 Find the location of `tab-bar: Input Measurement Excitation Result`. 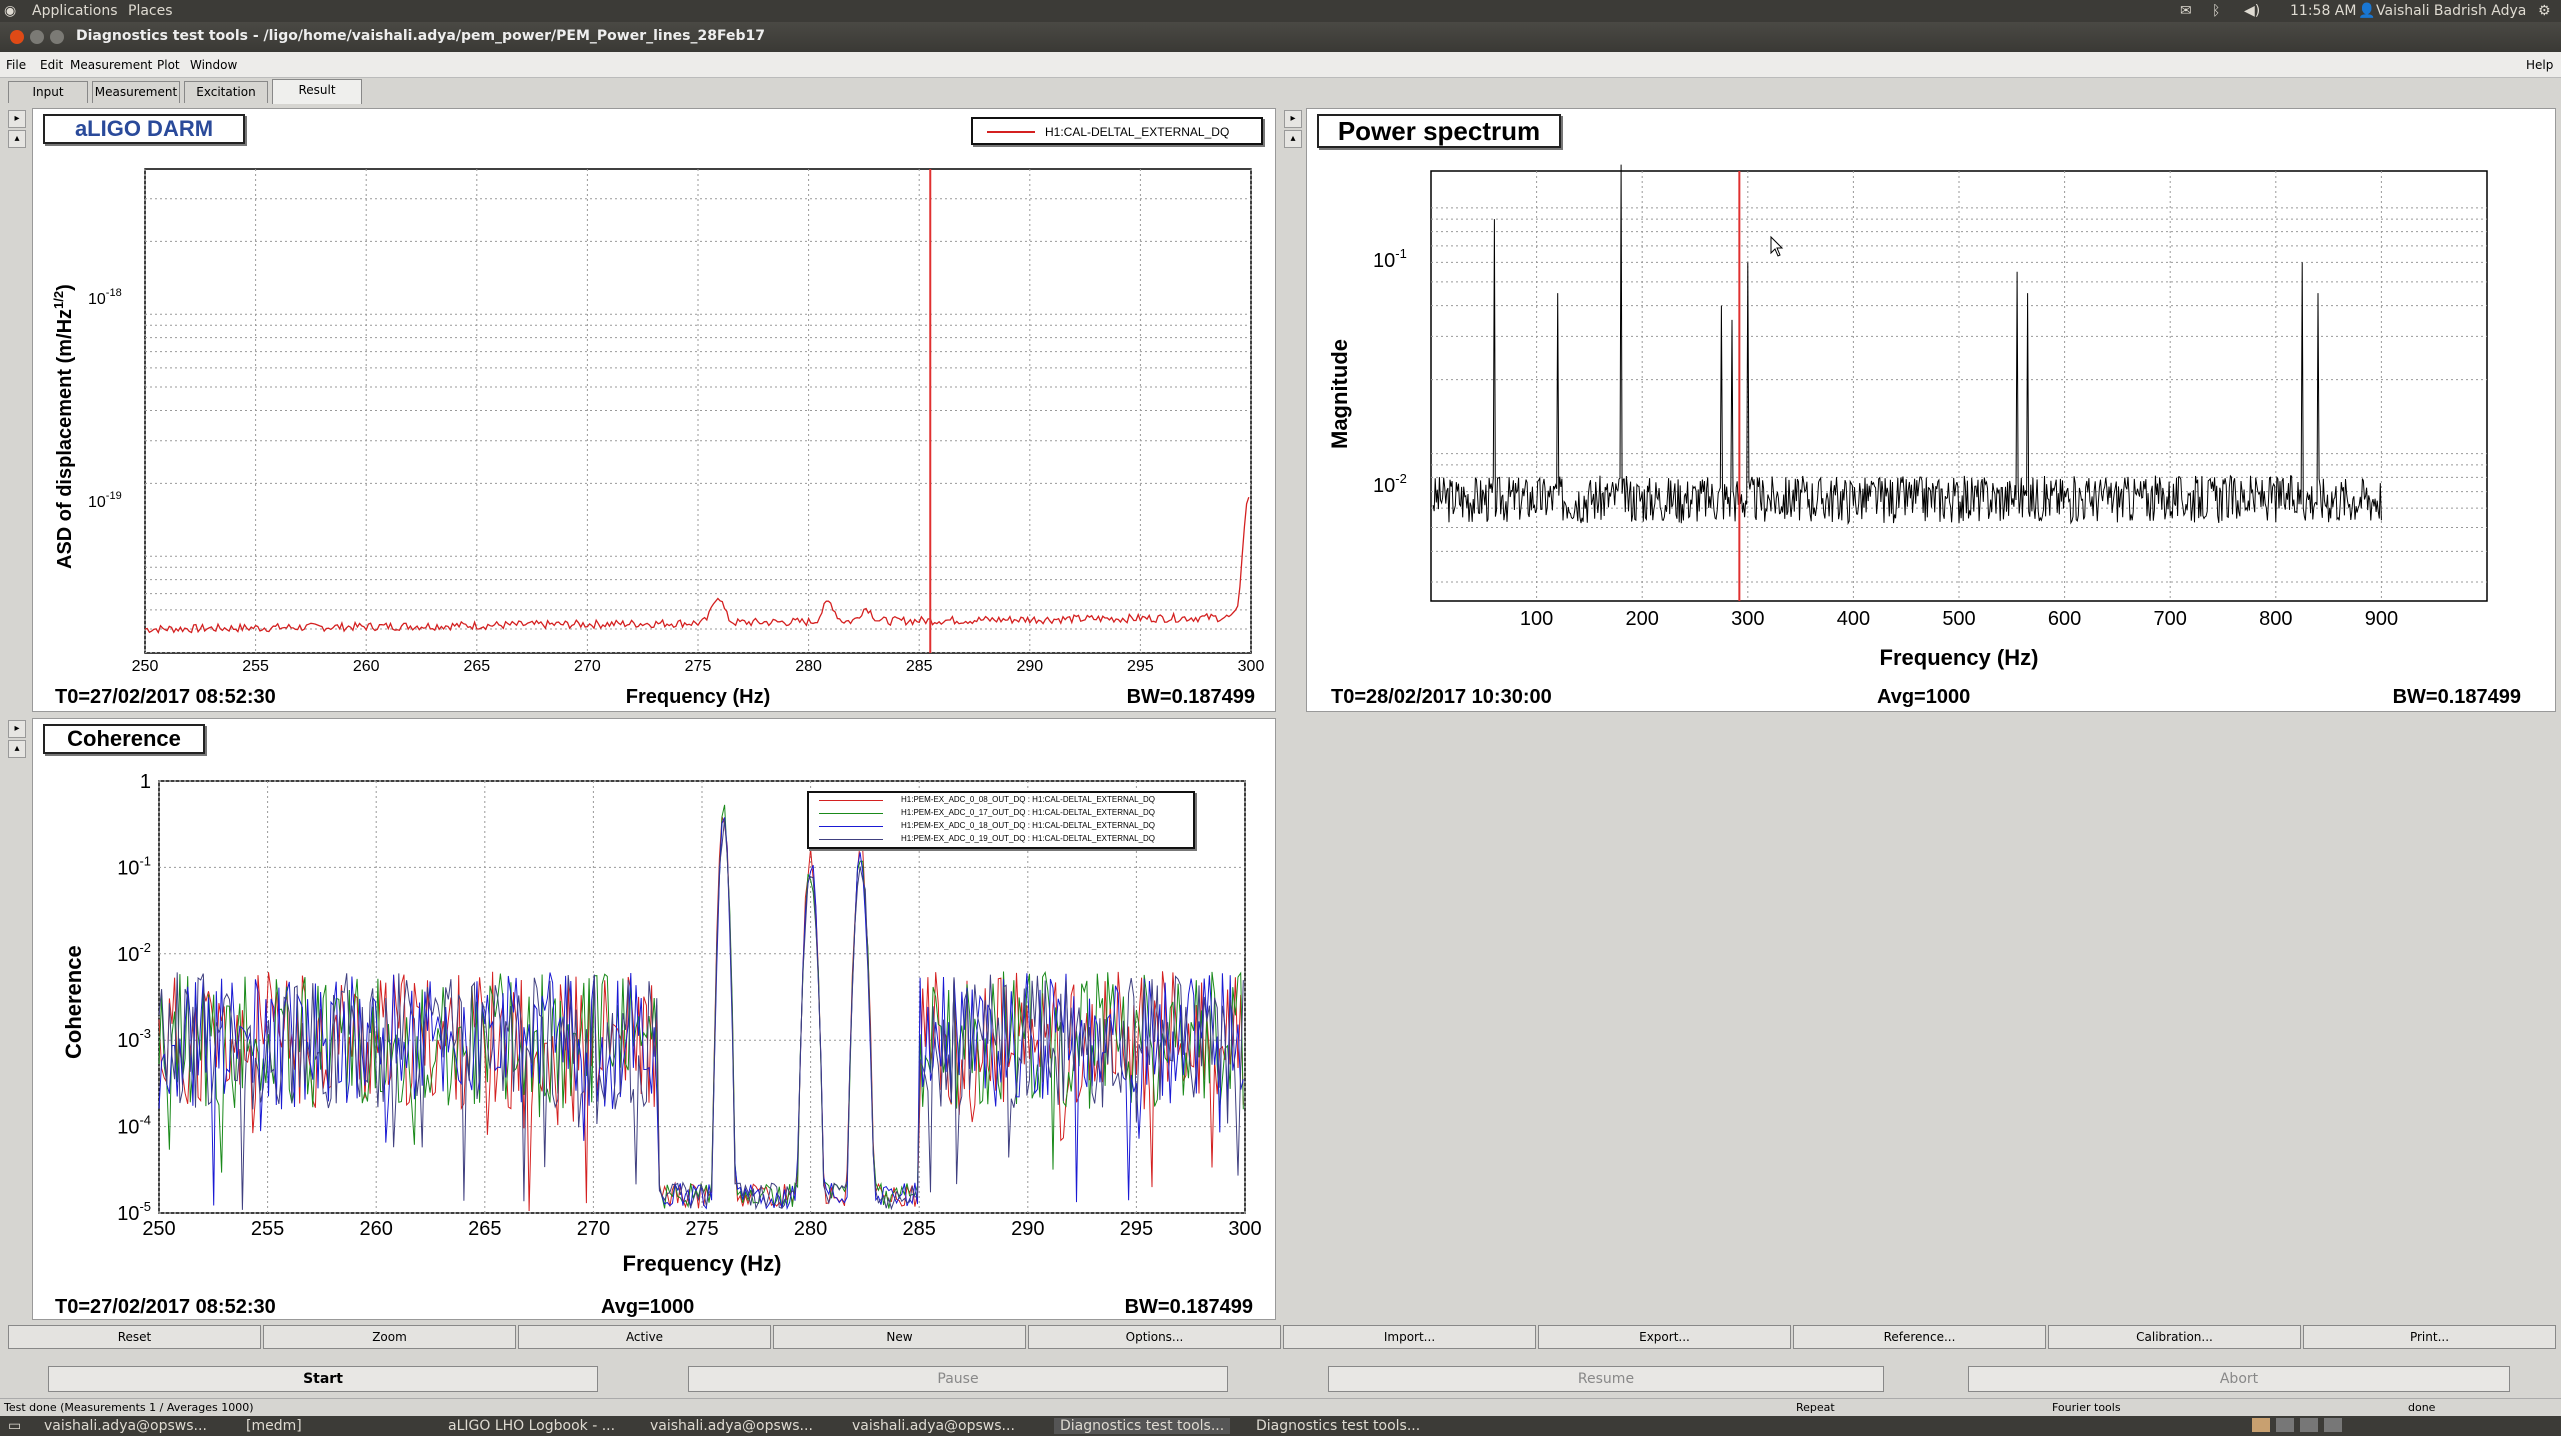

tab-bar: Input Measurement Excitation Result is located at coordinates (1280, 91).